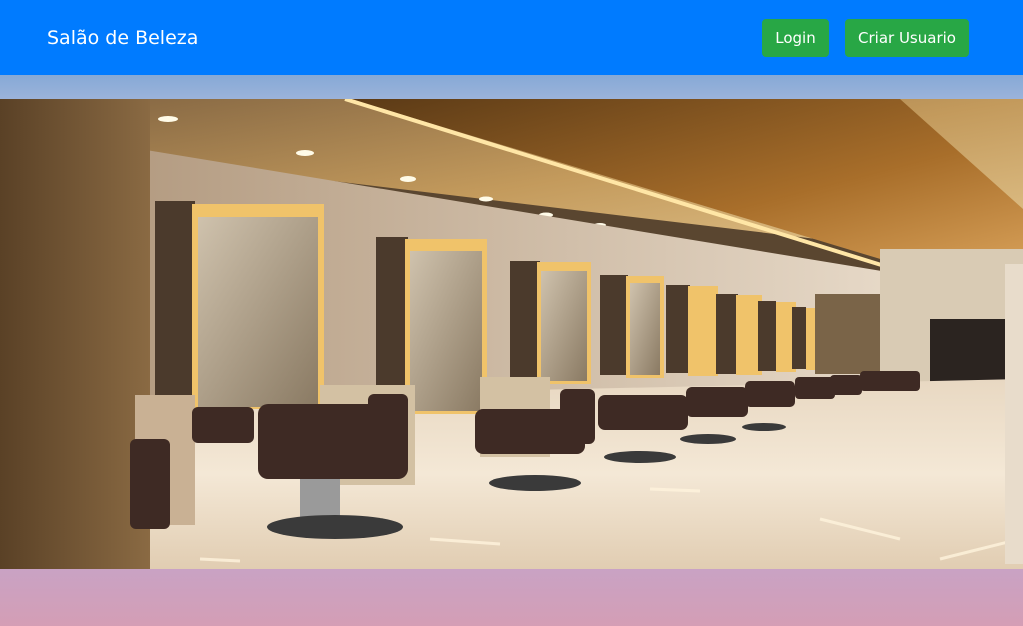 This screenshot has height=626, width=1023. Describe the element at coordinates (122, 38) in the screenshot. I see `brand-title: Salão de Beleza` at that location.